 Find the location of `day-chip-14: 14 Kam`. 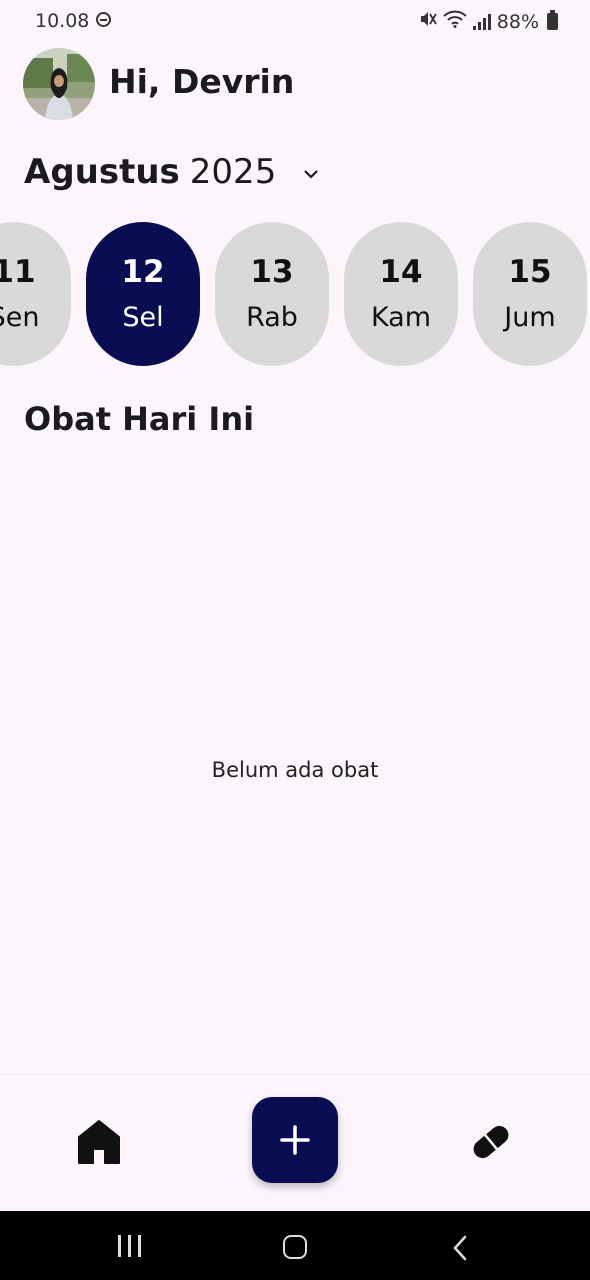

day-chip-14: 14 Kam is located at coordinates (401, 294).